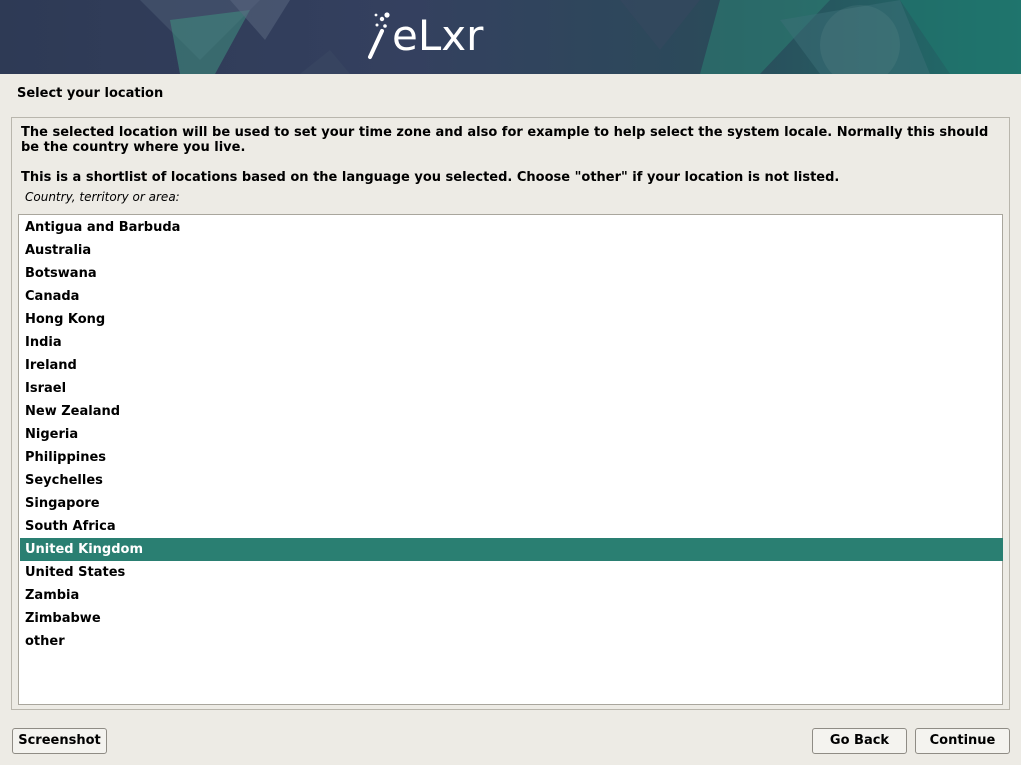 The height and width of the screenshot is (765, 1021). I want to click on list-item: India, so click(511, 342).